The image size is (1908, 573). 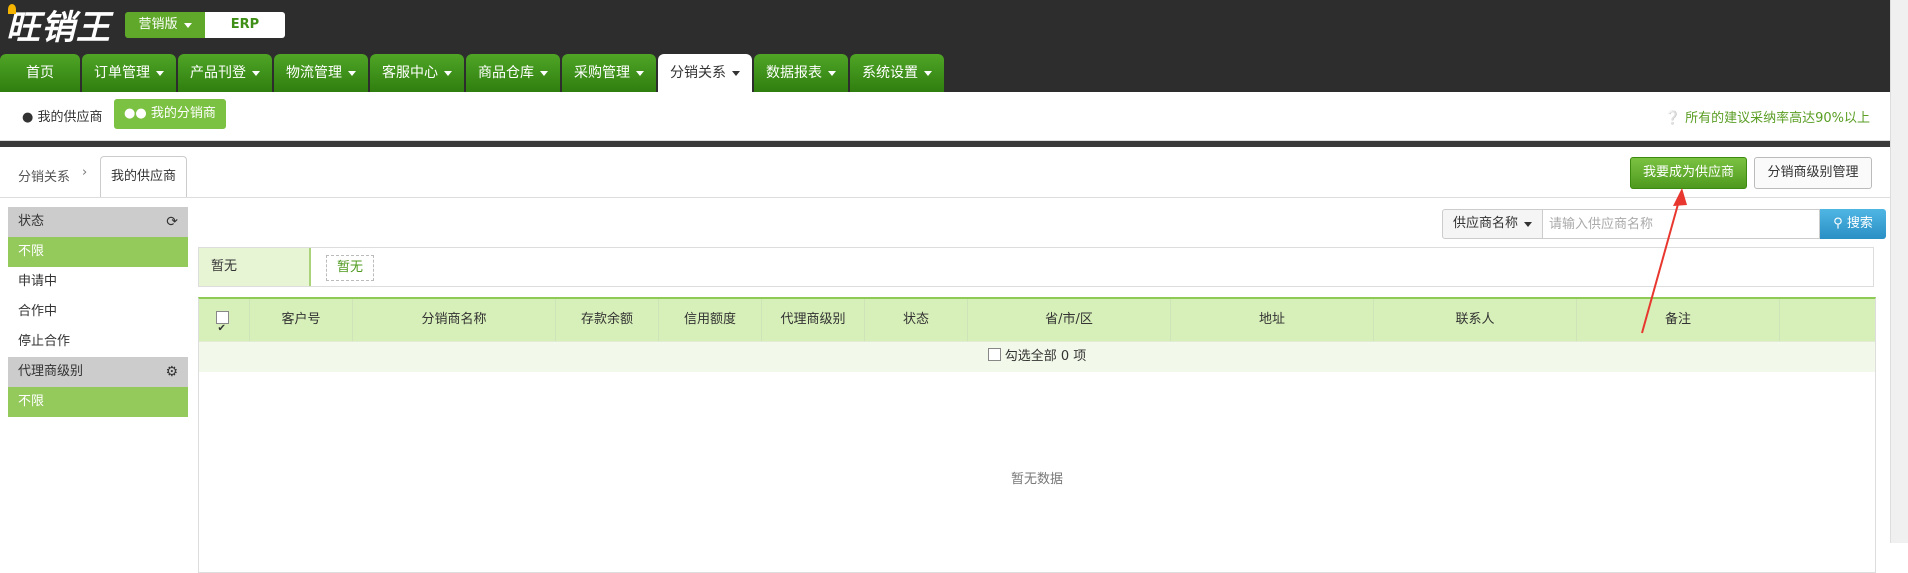 What do you see at coordinates (945, 172) in the screenshot?
I see `content-header: 分销关系 › 我的供应商` at bounding box center [945, 172].